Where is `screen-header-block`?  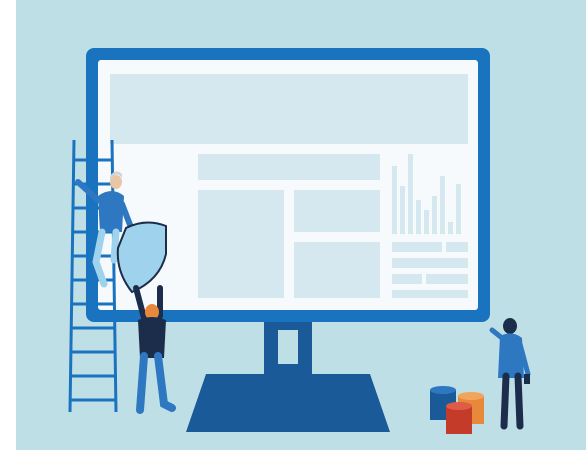
screen-header-block is located at coordinates (289, 109).